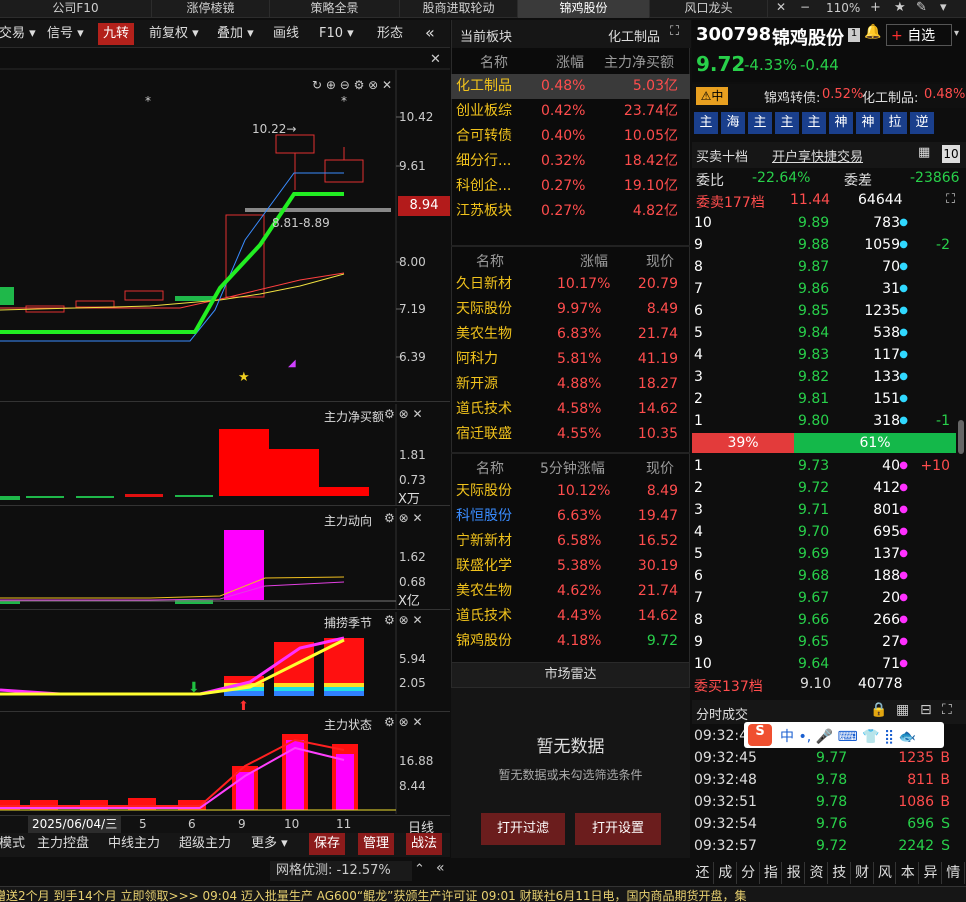 This screenshot has width=966, height=902. What do you see at coordinates (15, 844) in the screenshot?
I see `tab-mode: 模式` at bounding box center [15, 844].